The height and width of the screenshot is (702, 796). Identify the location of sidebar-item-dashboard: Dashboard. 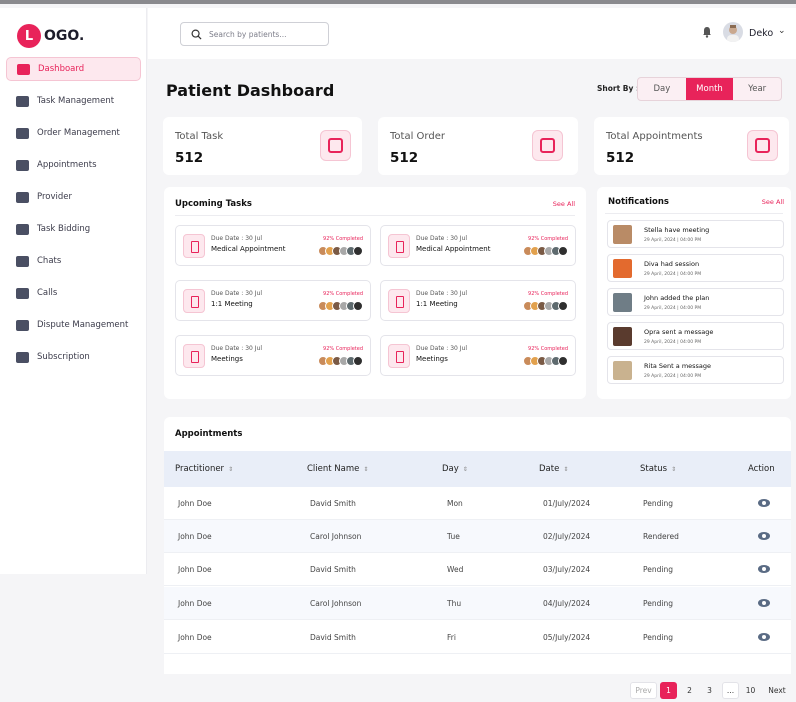
(73, 69).